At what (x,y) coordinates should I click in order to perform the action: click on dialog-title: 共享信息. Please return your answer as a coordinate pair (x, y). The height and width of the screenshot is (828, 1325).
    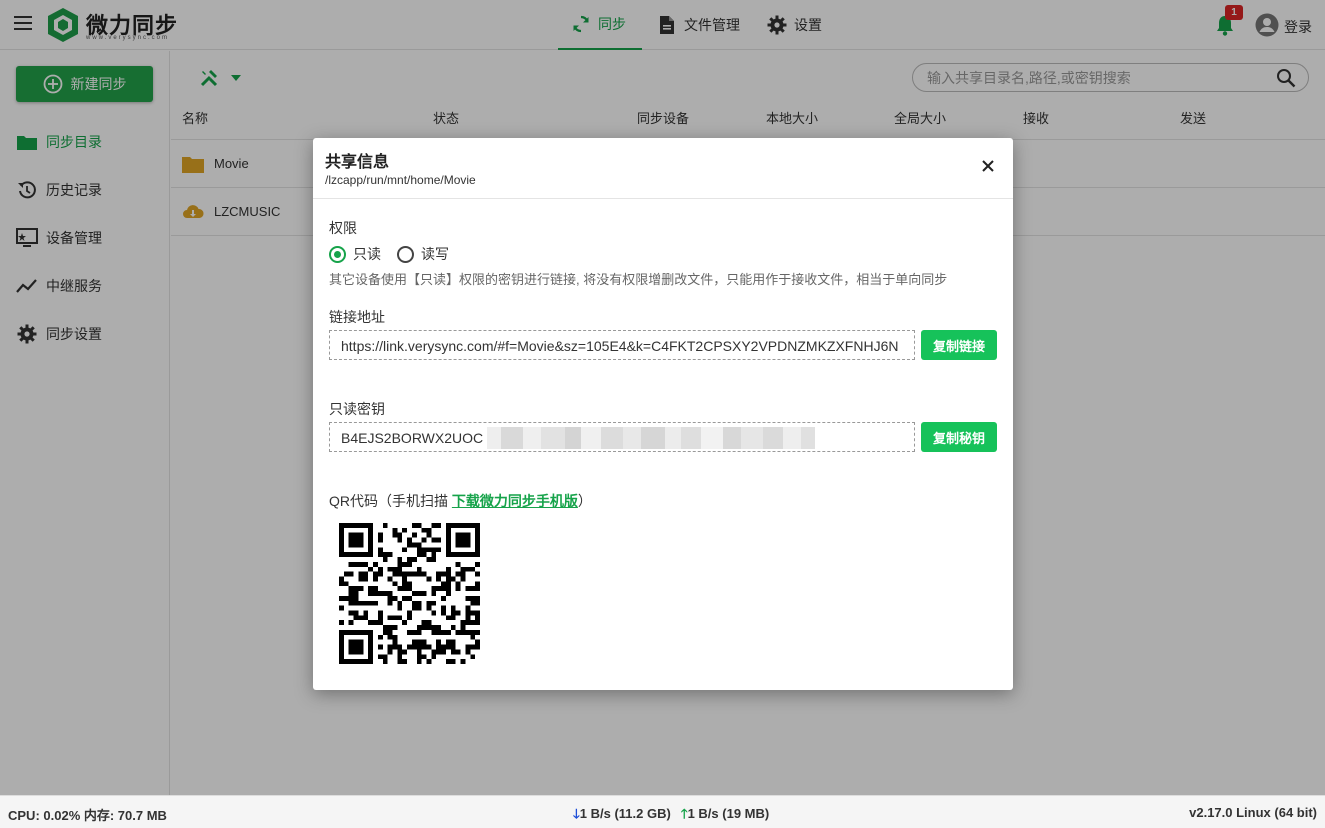
    Looking at the image, I should click on (357, 162).